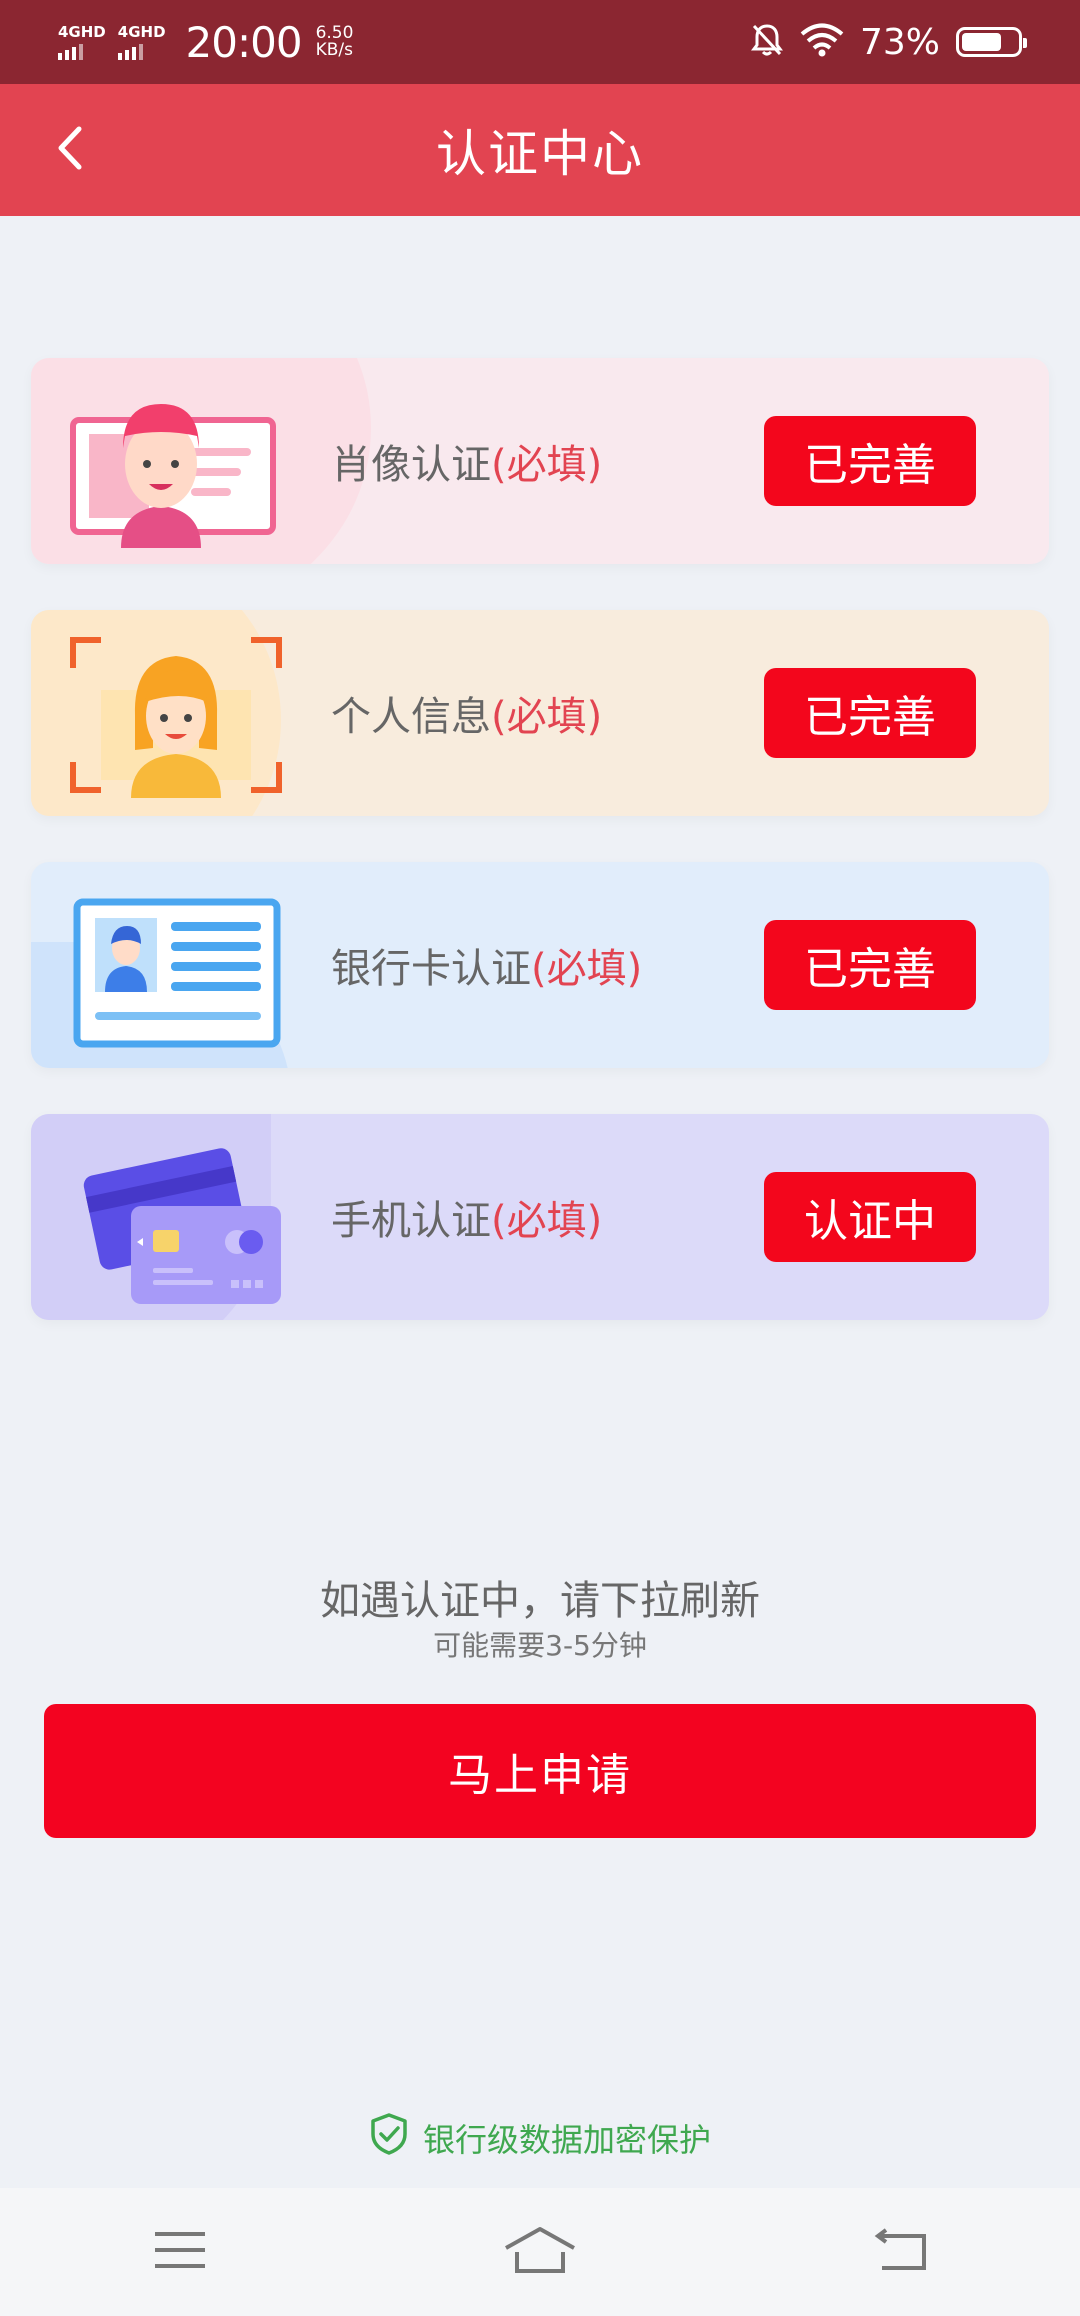  I want to click on battery-fill, so click(982, 42).